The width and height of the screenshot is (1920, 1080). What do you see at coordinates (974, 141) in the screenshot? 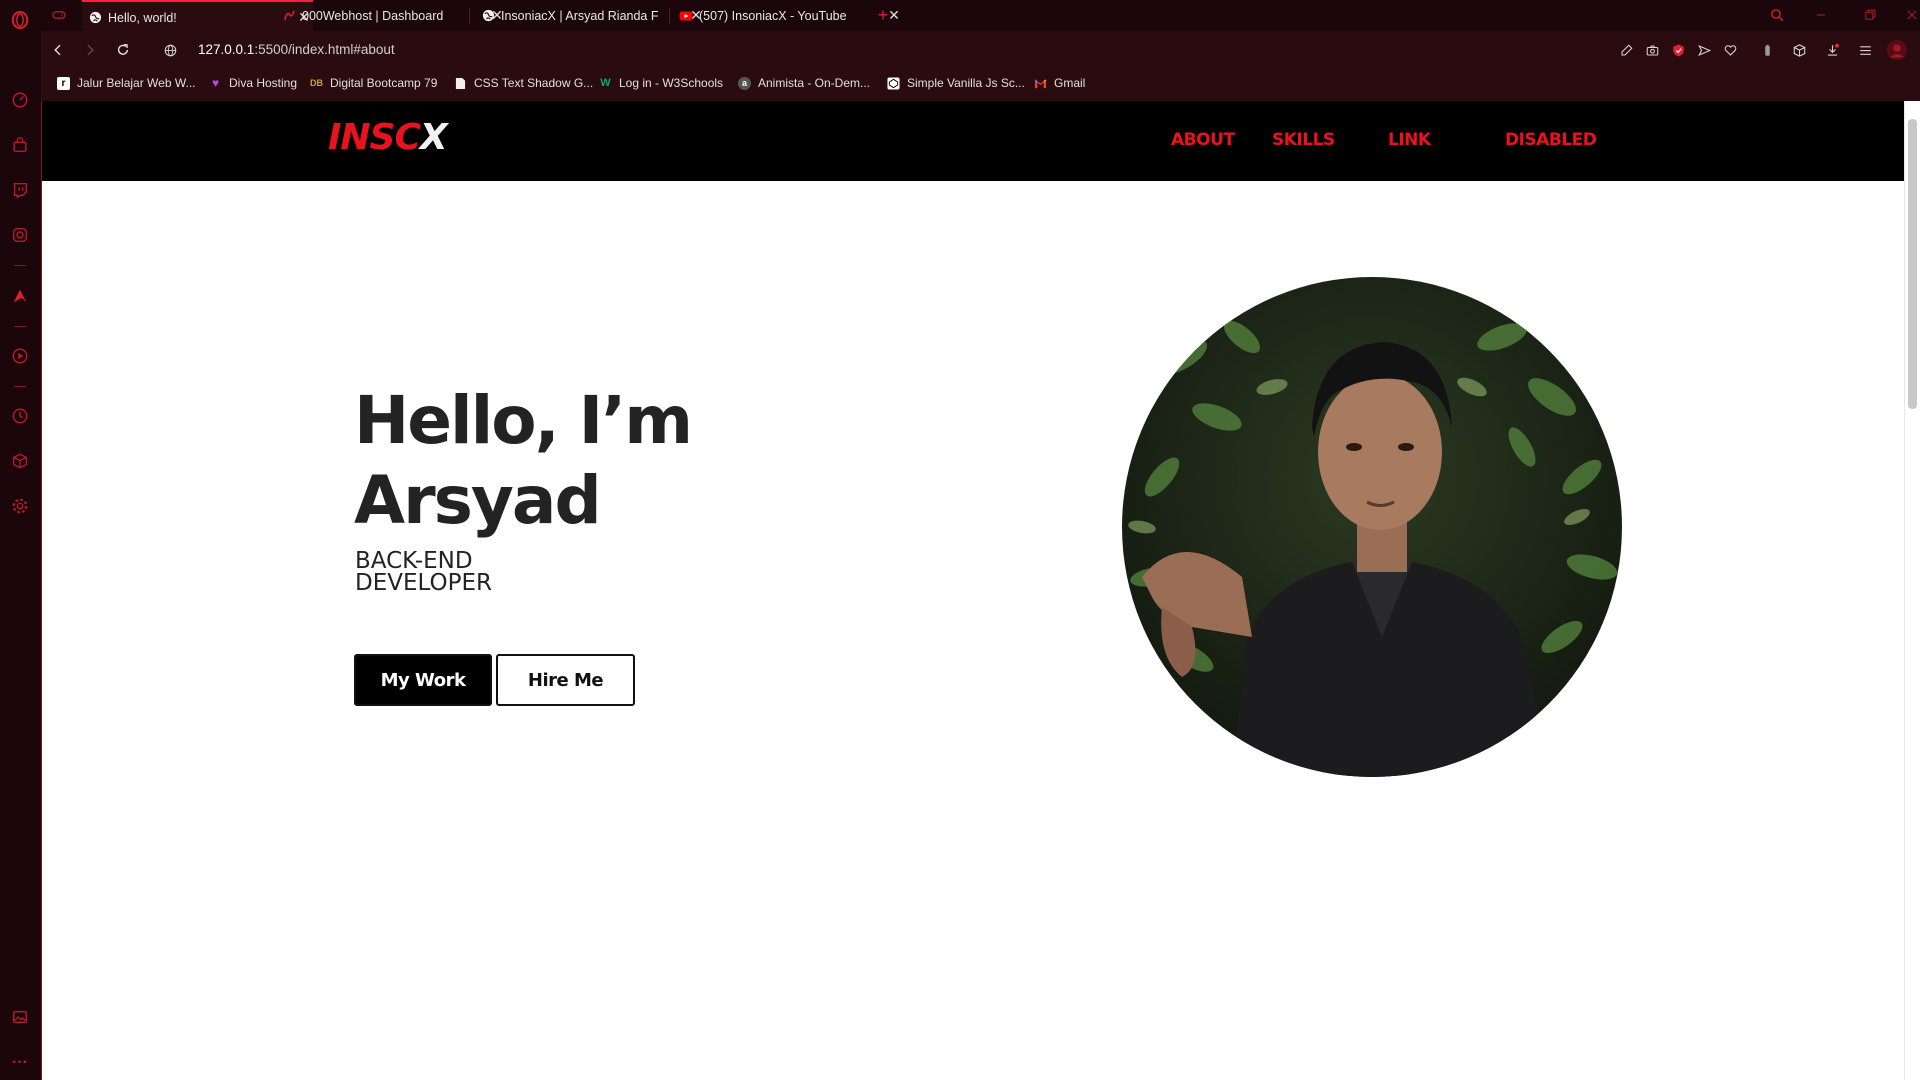
I see `site-navbar: INSCX ABOUT SKILLS LINK DISABLED` at bounding box center [974, 141].